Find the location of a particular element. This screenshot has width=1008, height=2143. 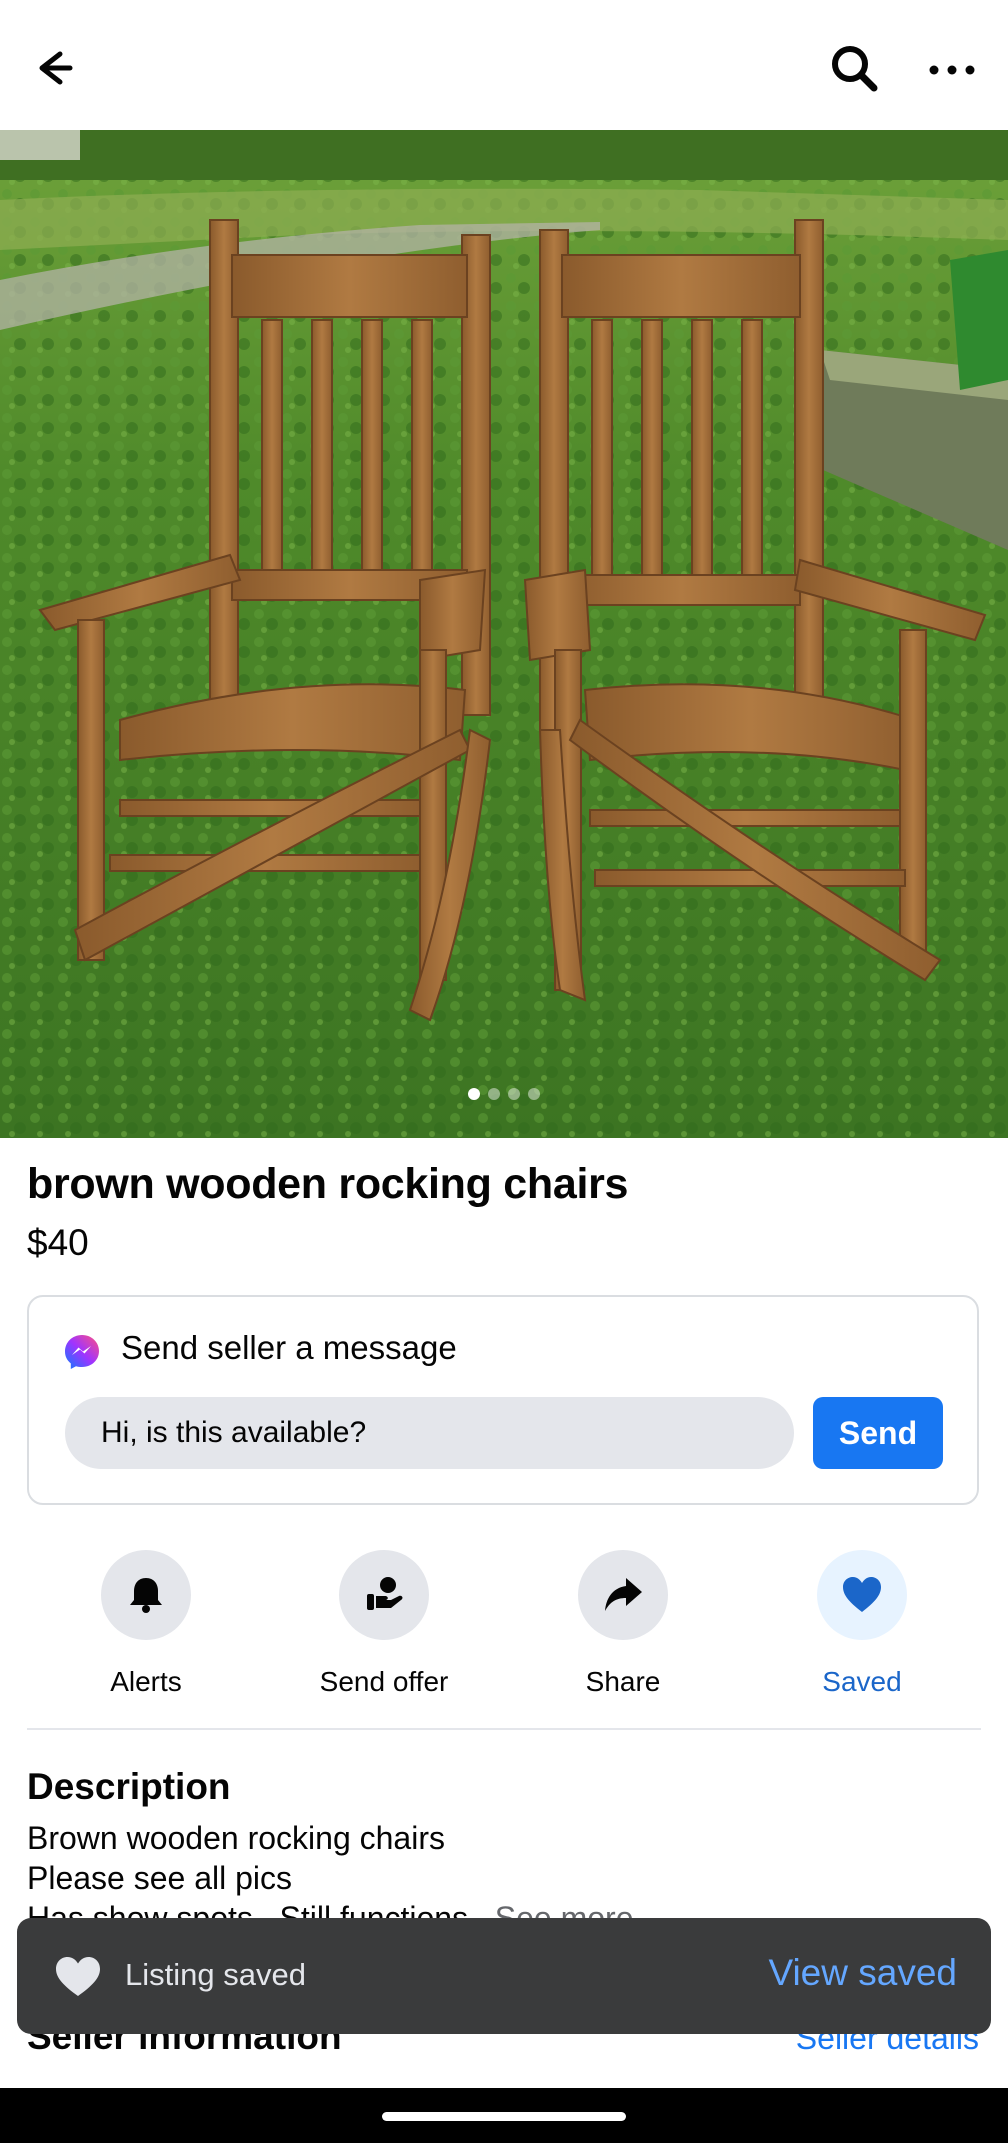

saved-label: Saved is located at coordinates (862, 1681).